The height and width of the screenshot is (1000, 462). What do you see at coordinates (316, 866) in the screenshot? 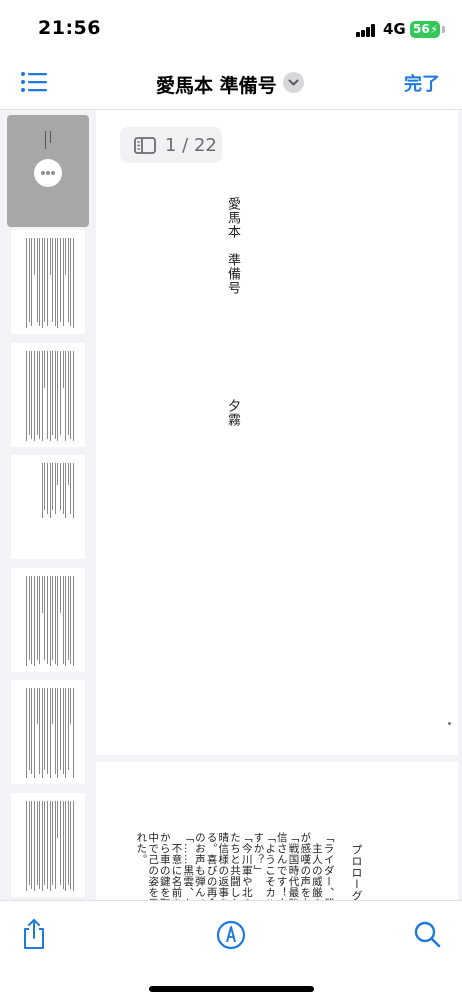
I see `text-line: 主人の威厳のあ` at bounding box center [316, 866].